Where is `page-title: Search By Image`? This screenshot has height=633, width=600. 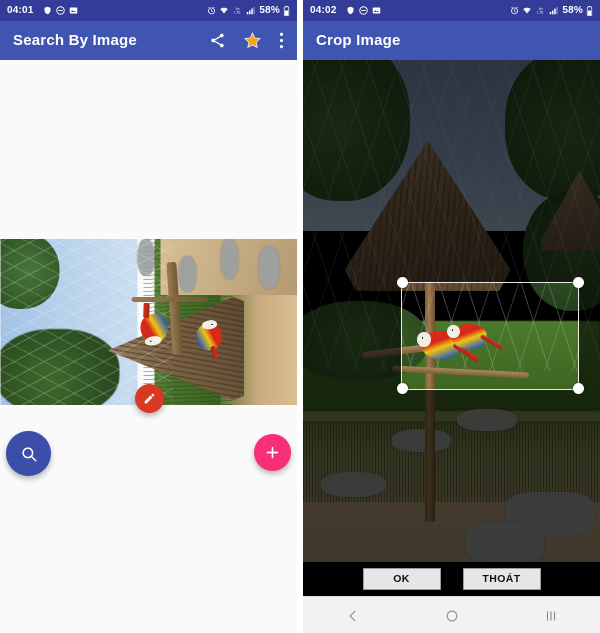 page-title: Search By Image is located at coordinates (75, 40).